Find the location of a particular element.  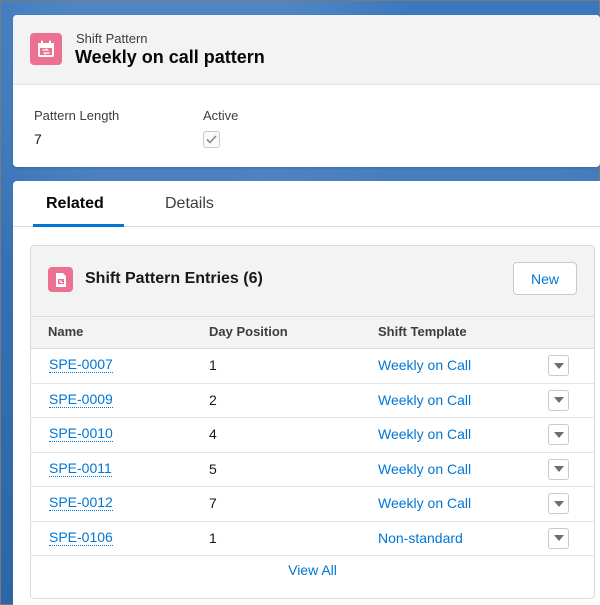

new-button: New is located at coordinates (545, 278).